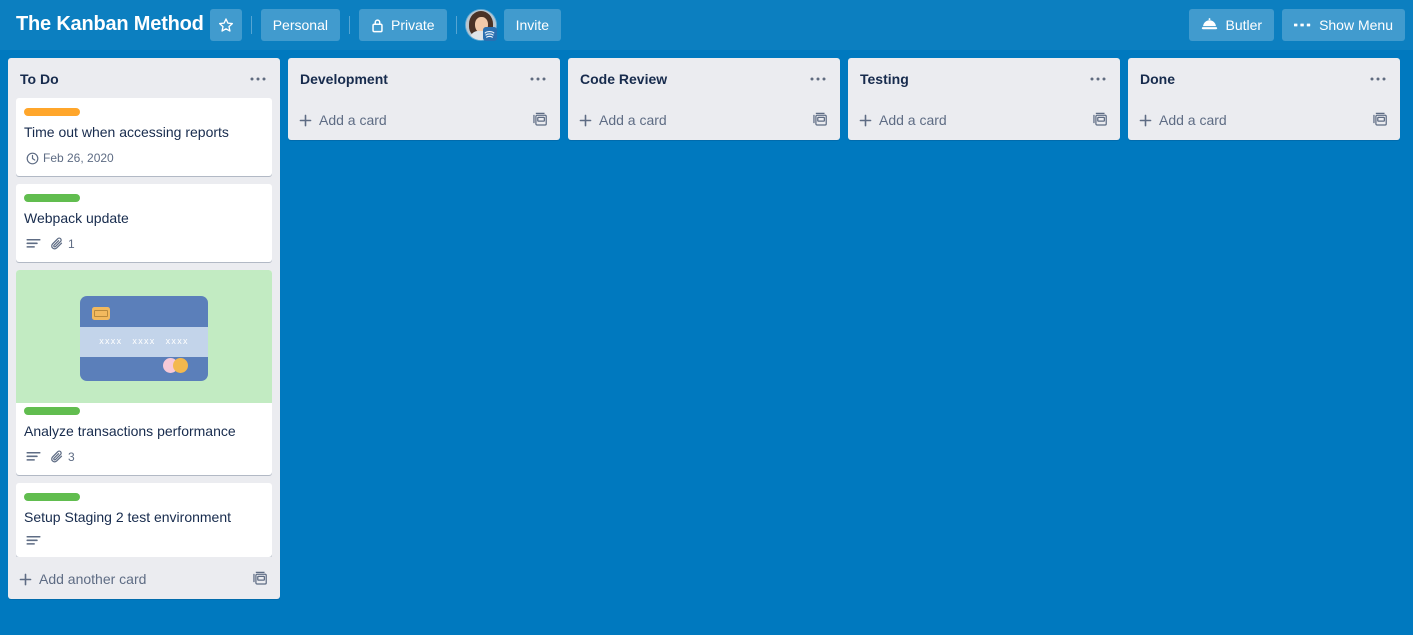  I want to click on board-team-label: Personal, so click(300, 25).